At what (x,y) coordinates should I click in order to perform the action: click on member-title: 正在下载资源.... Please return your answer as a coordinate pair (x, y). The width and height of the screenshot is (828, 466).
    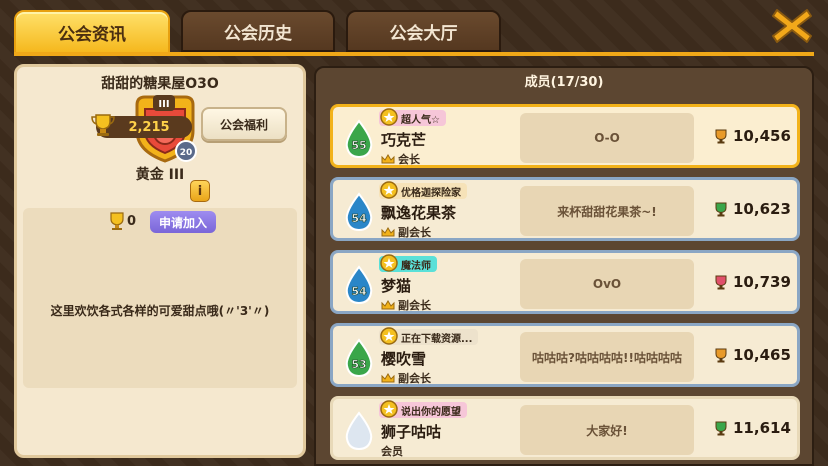
    Looking at the image, I should click on (437, 339).